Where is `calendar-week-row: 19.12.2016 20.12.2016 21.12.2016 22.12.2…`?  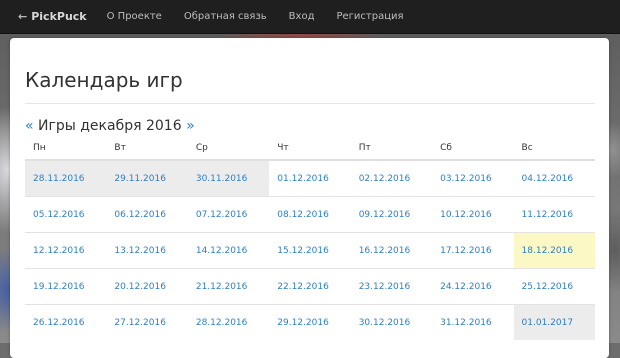 calendar-week-row: 19.12.2016 20.12.2016 21.12.2016 22.12.2… is located at coordinates (310, 286).